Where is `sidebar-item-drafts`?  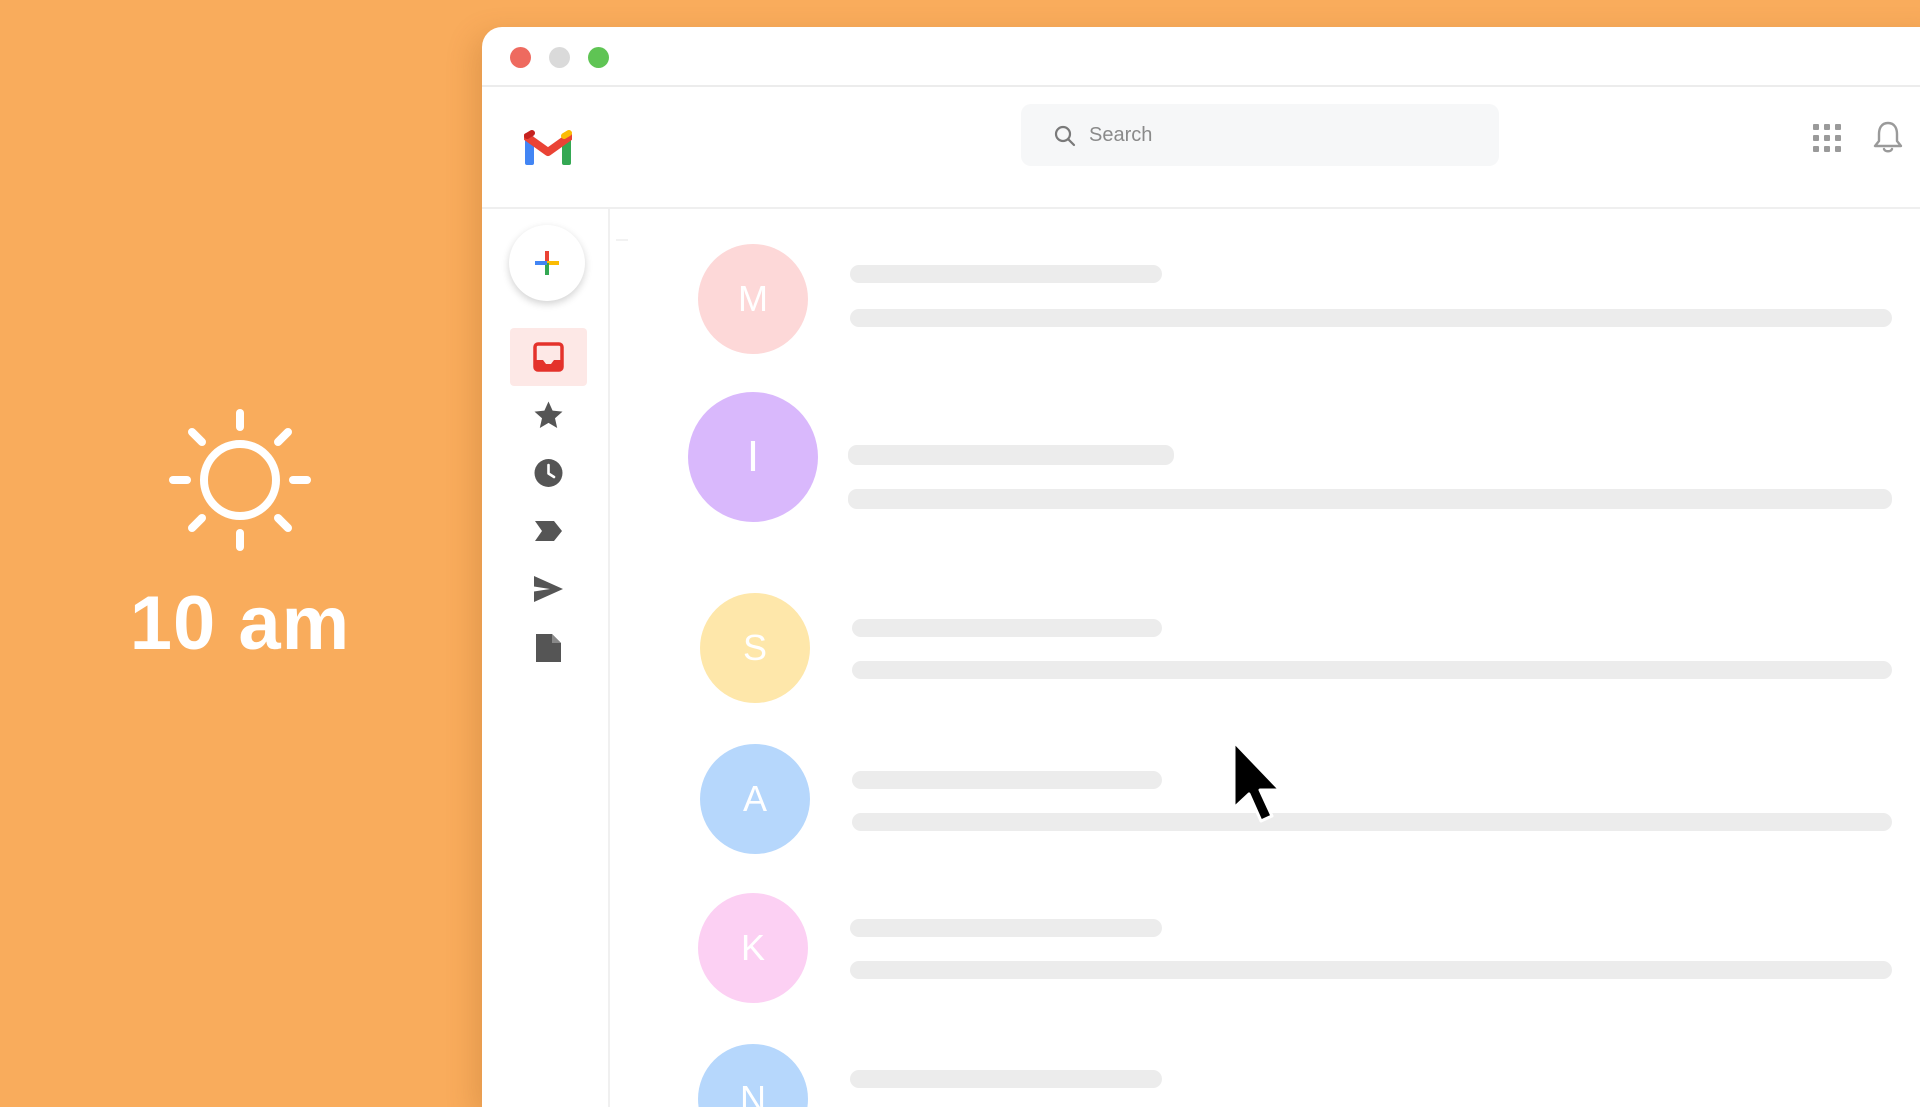
sidebar-item-drafts is located at coordinates (548, 647).